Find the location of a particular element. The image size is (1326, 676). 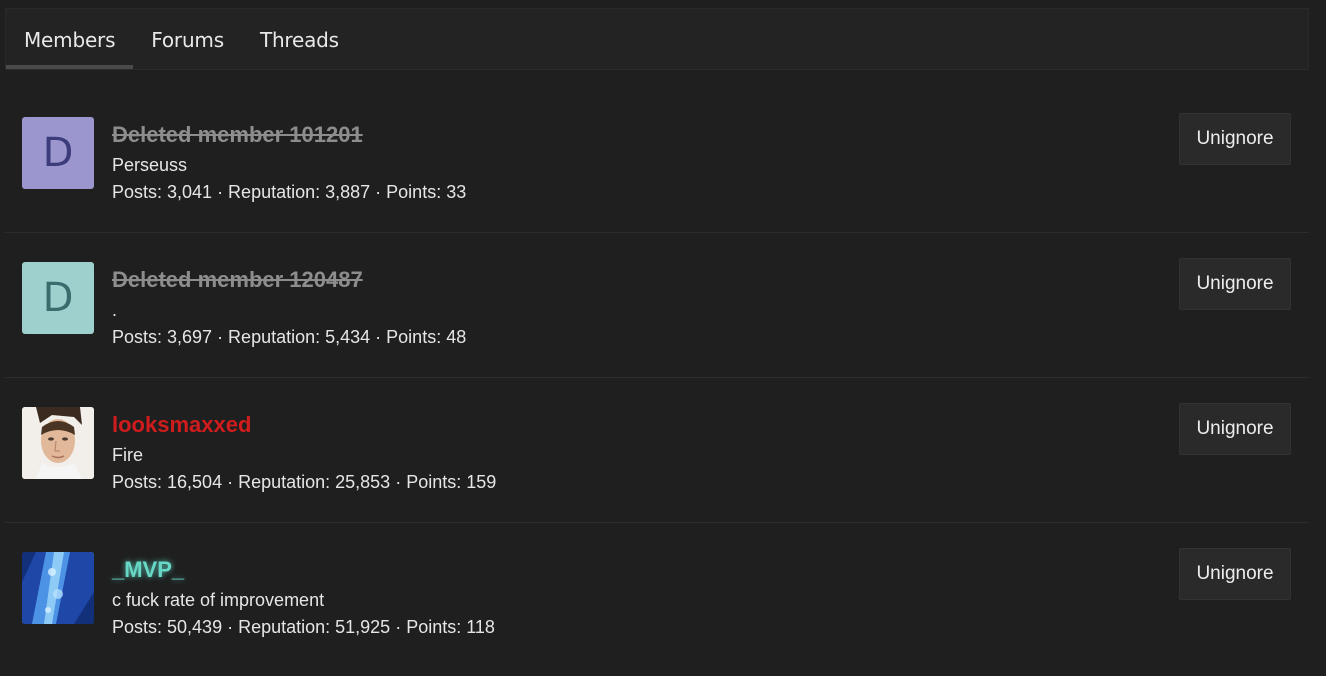

member-username: looksmaxxed is located at coordinates (182, 424).